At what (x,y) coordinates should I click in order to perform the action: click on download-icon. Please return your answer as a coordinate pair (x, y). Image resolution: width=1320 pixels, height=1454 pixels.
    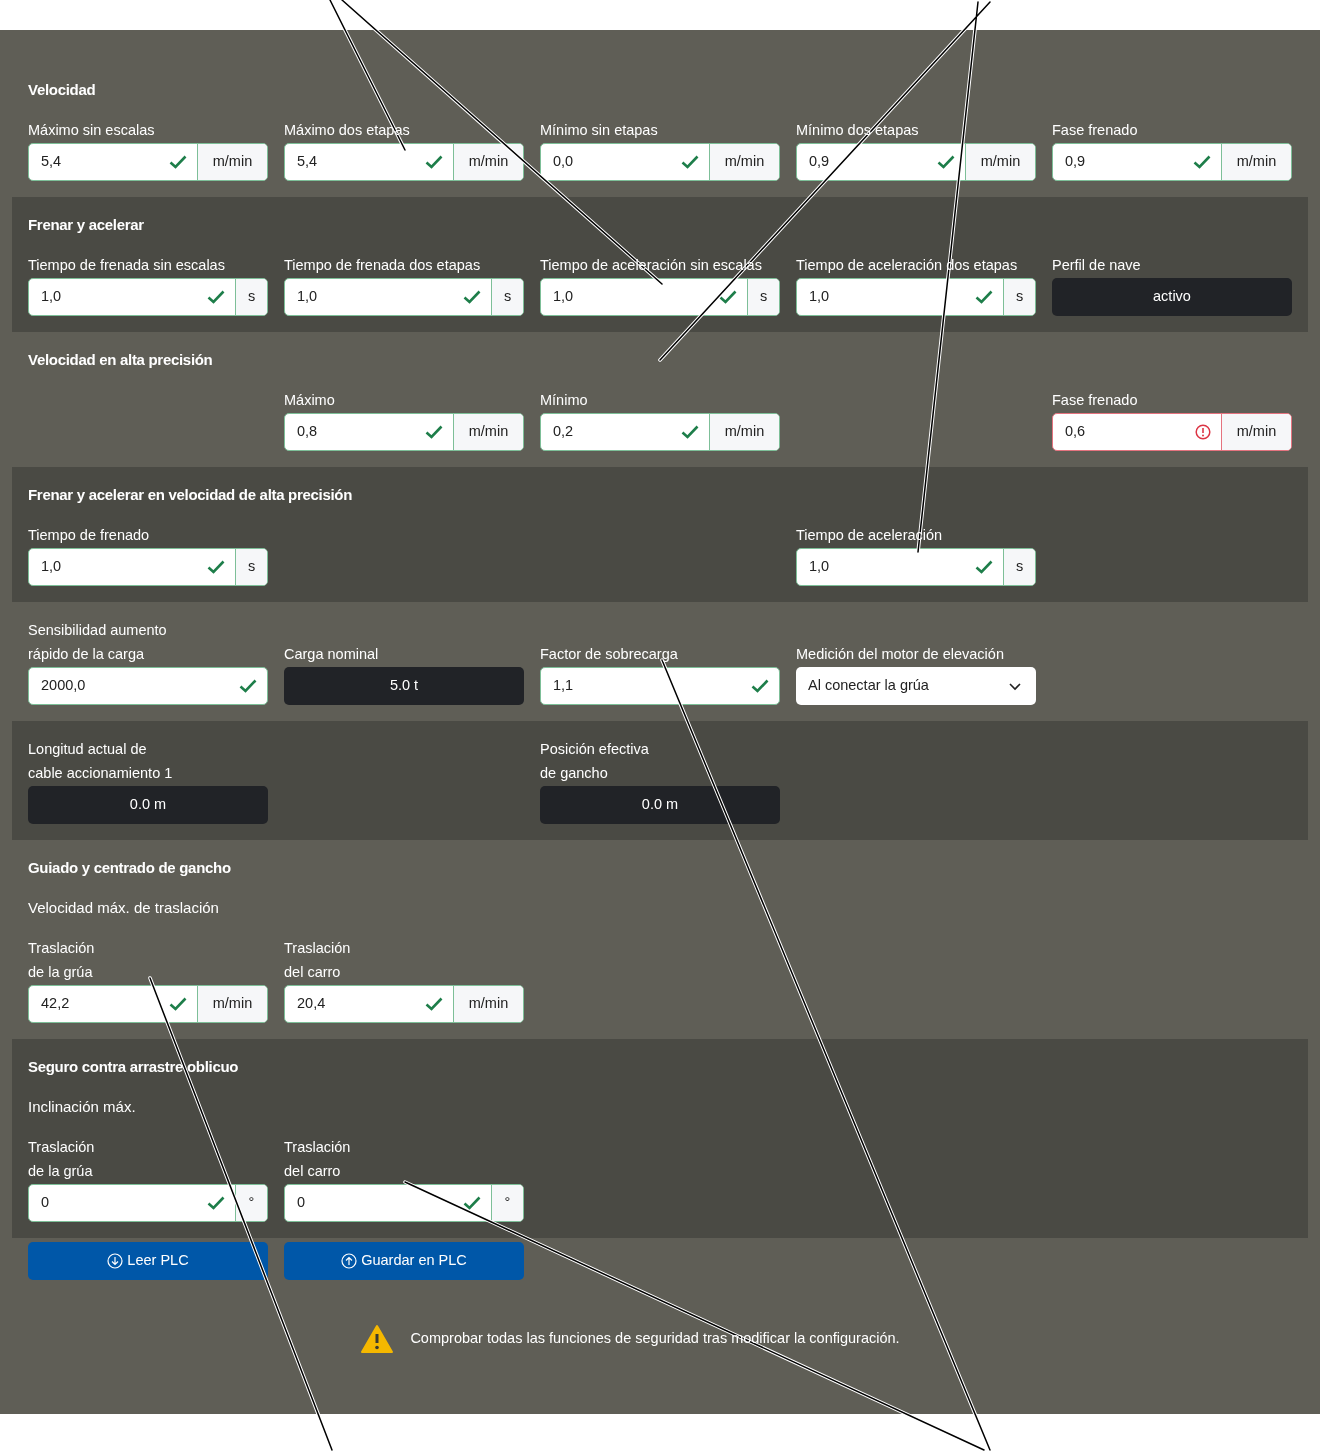
    Looking at the image, I should click on (115, 1261).